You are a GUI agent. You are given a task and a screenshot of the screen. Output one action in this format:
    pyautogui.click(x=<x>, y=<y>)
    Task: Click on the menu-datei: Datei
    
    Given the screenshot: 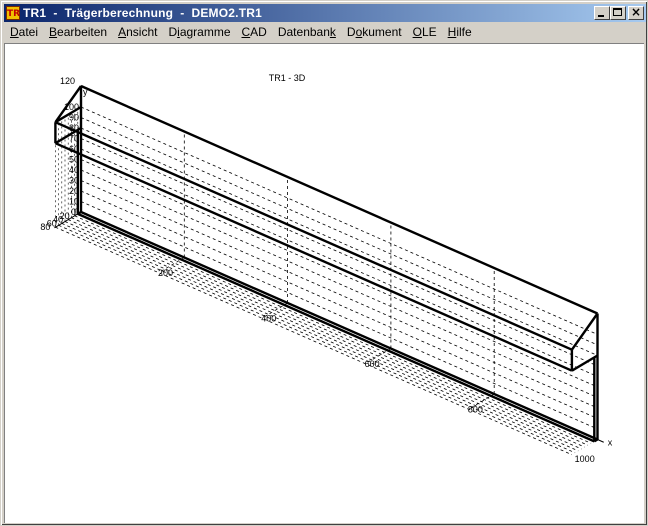 What is the action you would take?
    pyautogui.click(x=23, y=32)
    